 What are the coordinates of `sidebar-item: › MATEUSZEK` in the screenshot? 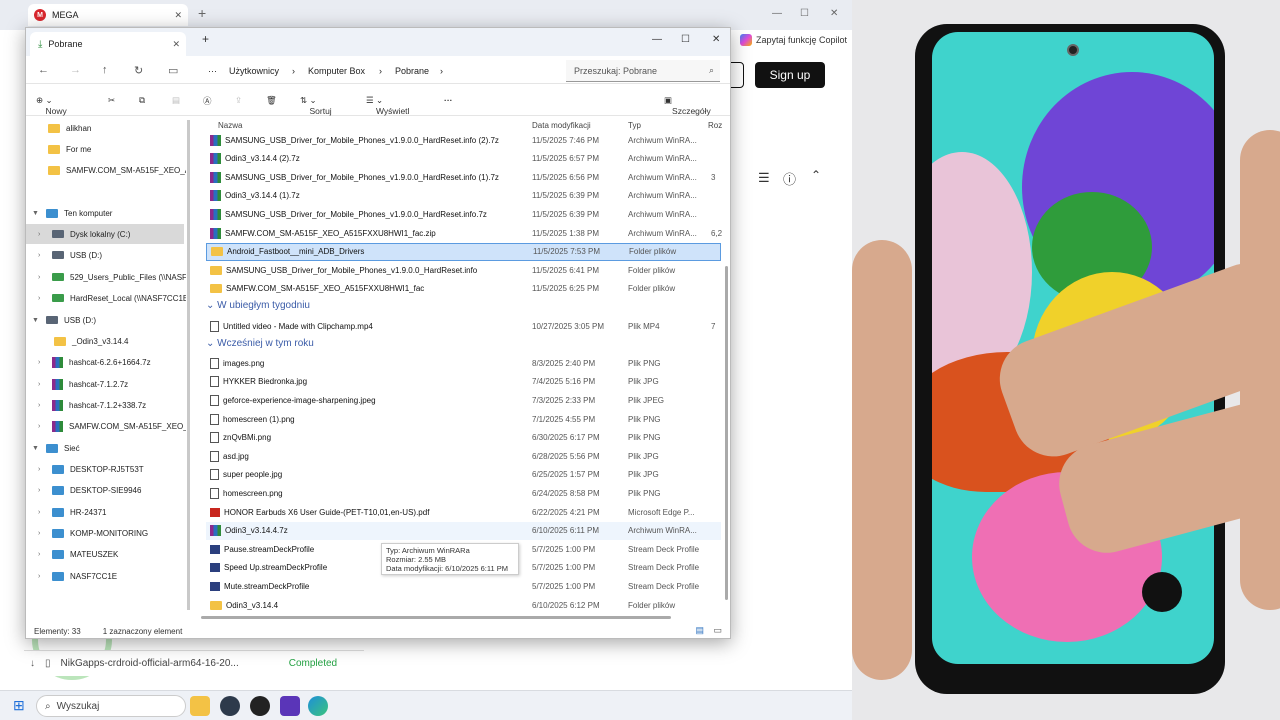 It's located at (78, 554).